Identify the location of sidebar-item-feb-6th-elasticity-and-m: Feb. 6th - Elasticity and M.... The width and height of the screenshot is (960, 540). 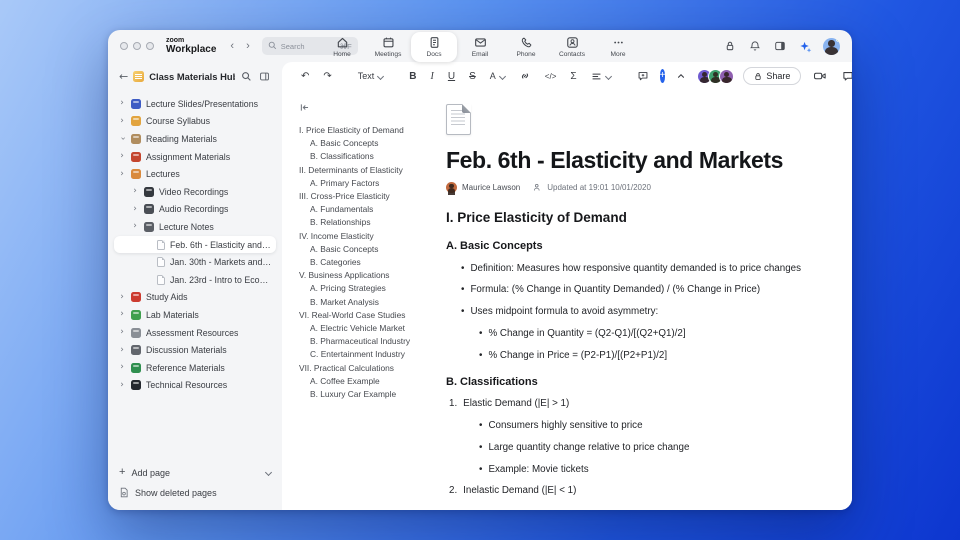
(195, 244).